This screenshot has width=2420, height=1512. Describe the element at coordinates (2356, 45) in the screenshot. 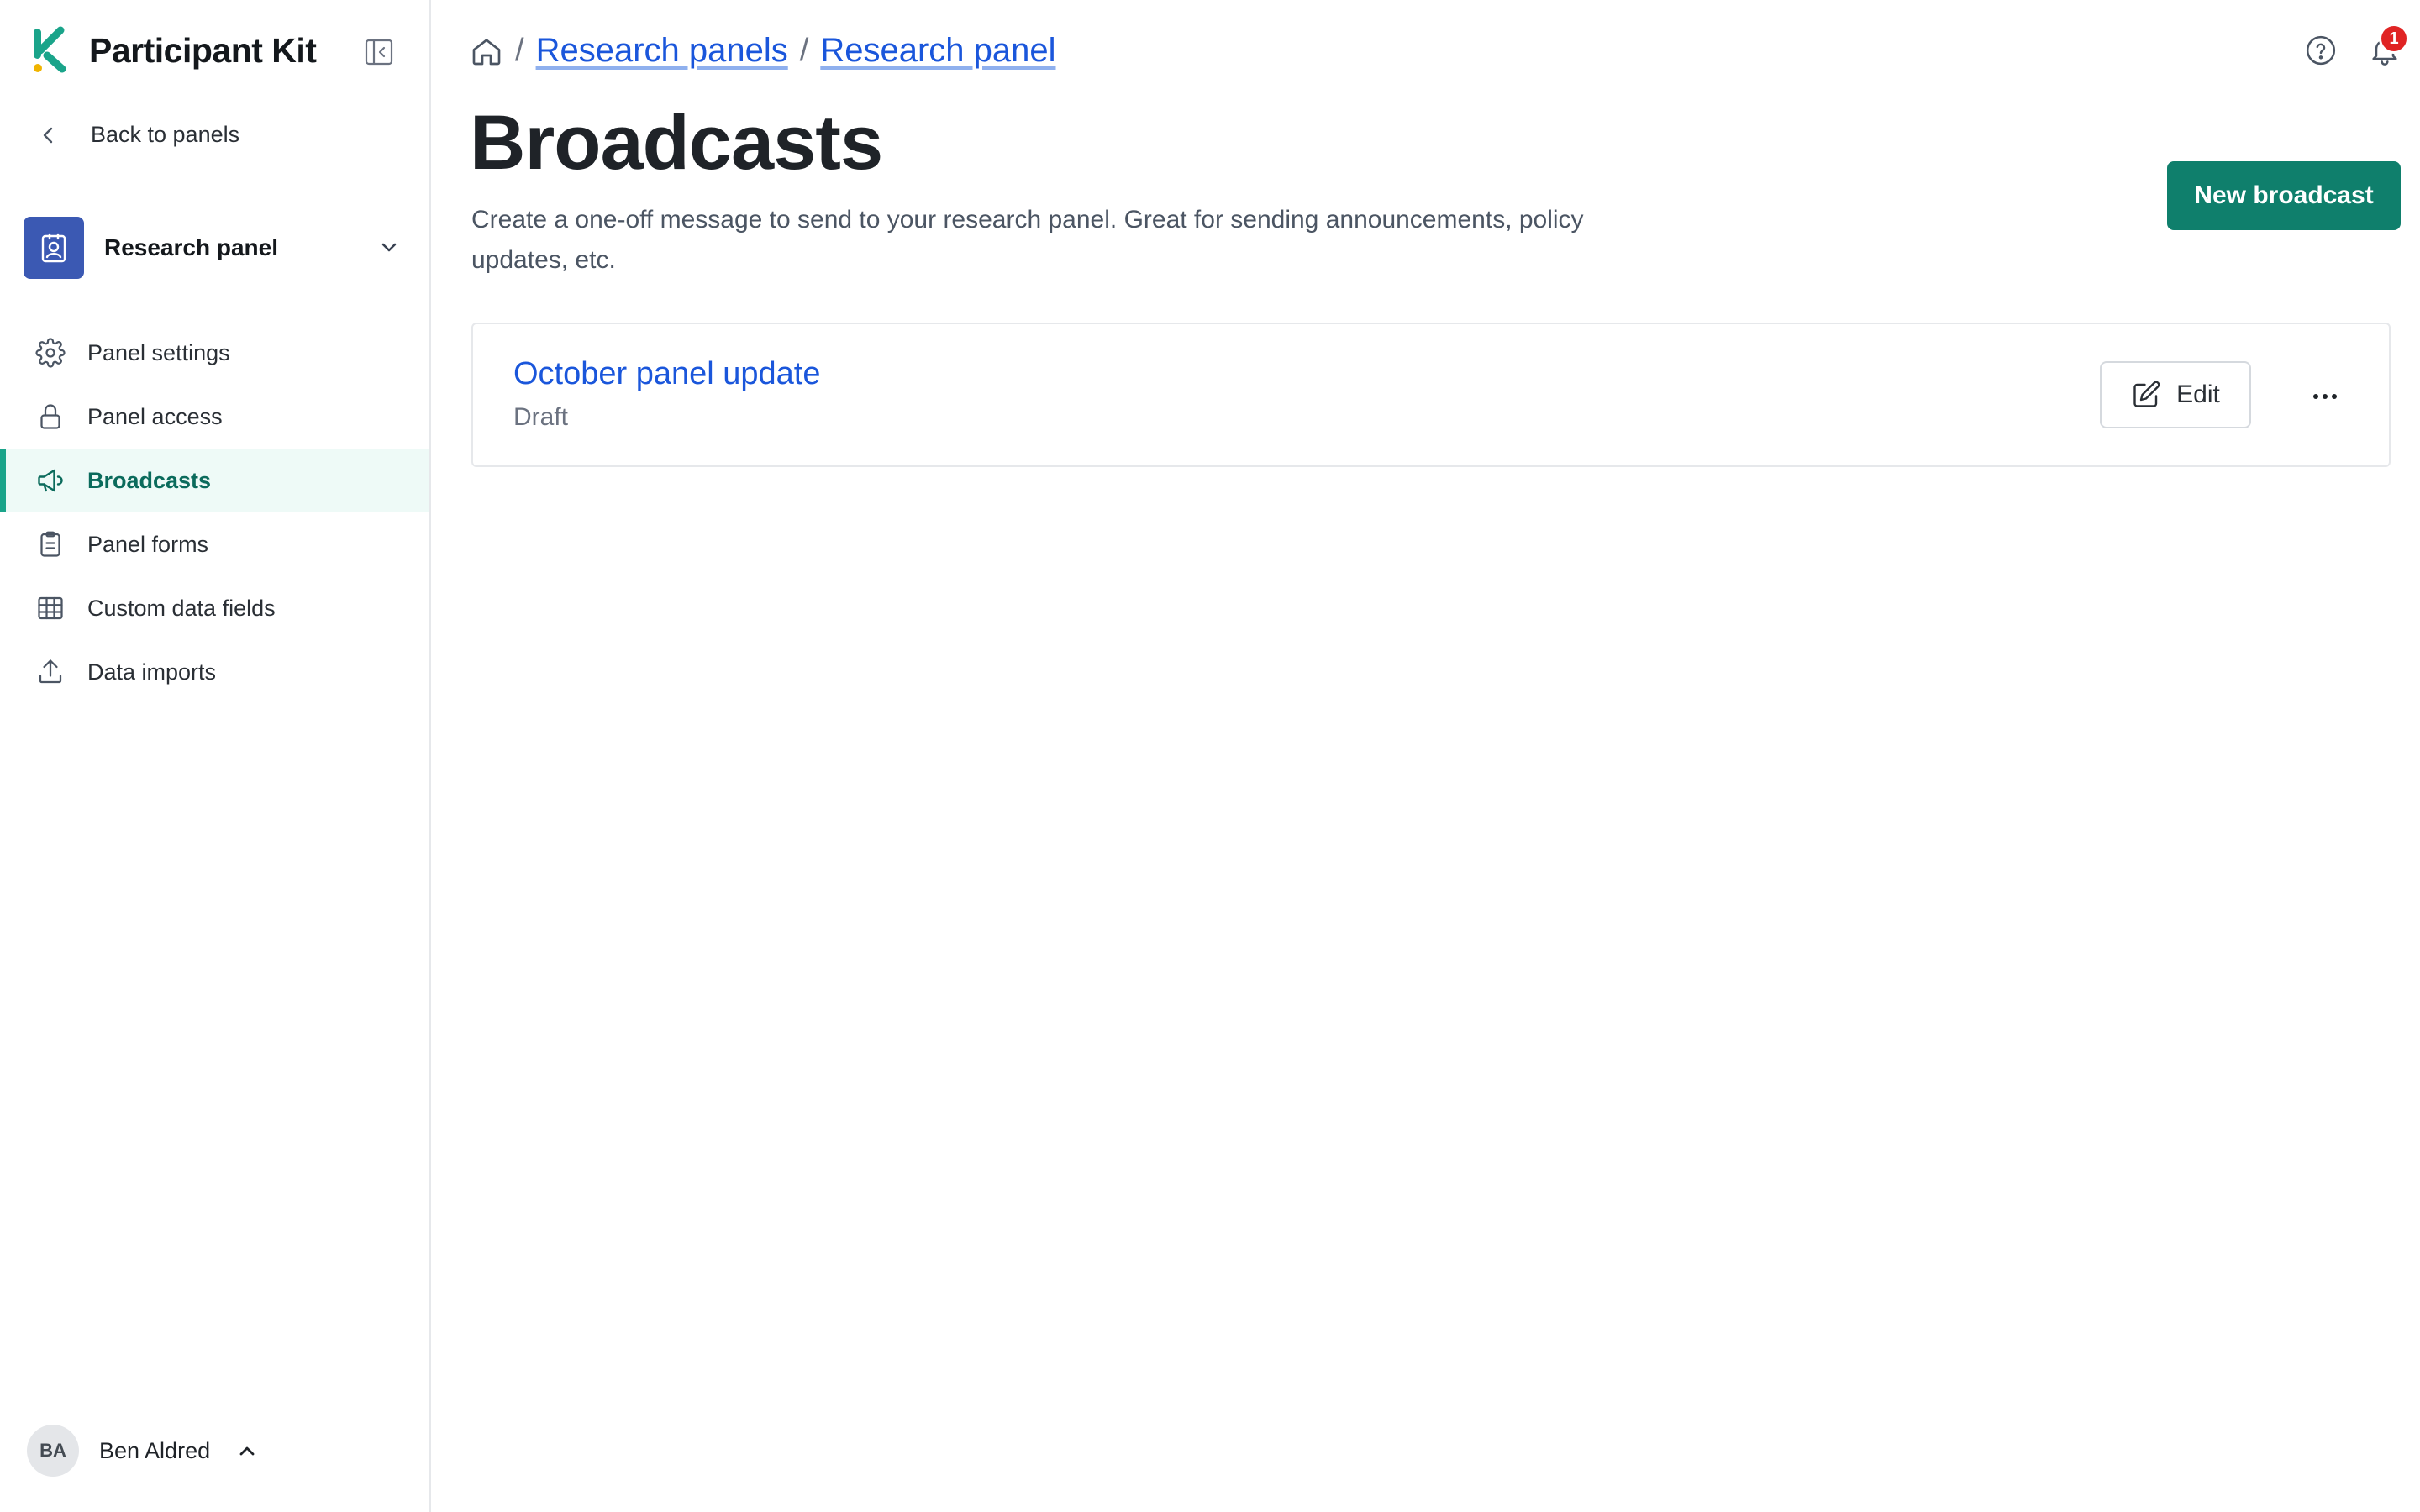

I see `header-actions: 1` at that location.